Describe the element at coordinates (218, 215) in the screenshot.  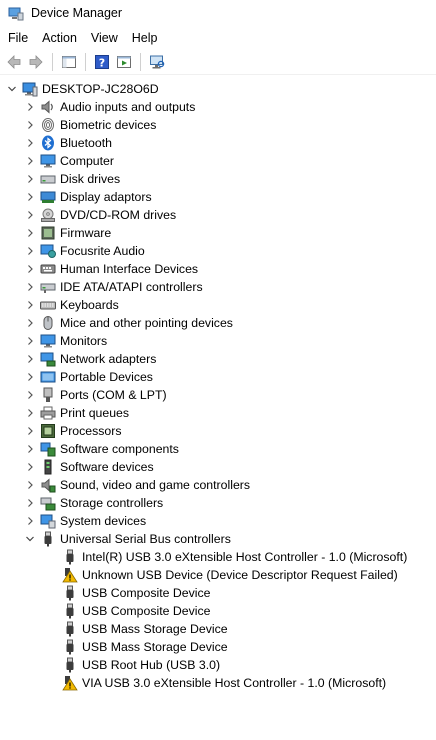
I see `category-dvd-cd-rom-drives: DVD/CD-ROM drives` at that location.